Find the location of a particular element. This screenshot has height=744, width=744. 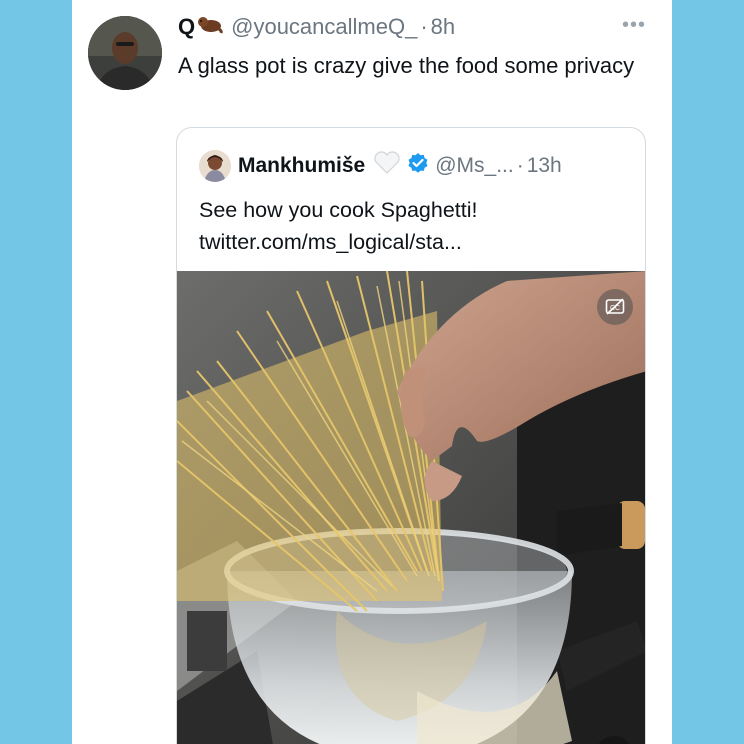

quoted-avatar is located at coordinates (215, 166).